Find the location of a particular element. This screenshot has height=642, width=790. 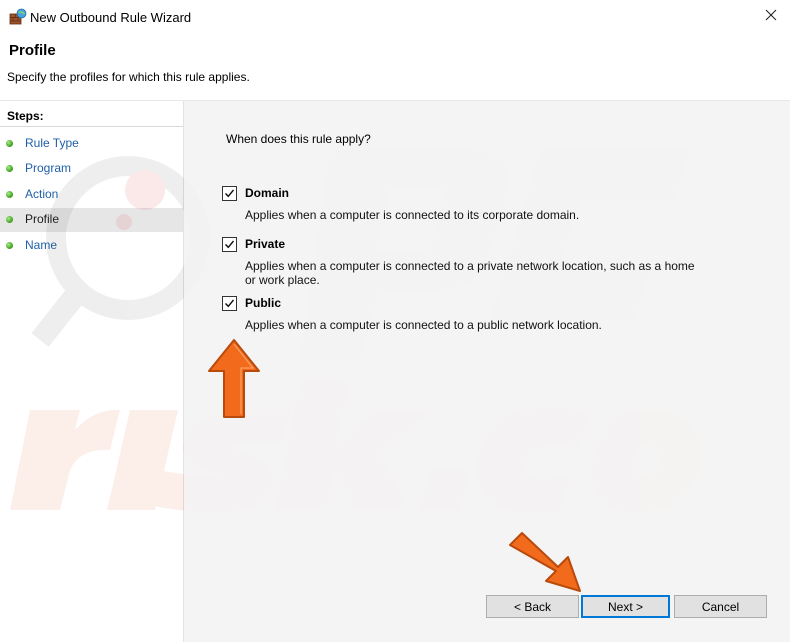

annotation-arrow-next-icon is located at coordinates (545, 562).